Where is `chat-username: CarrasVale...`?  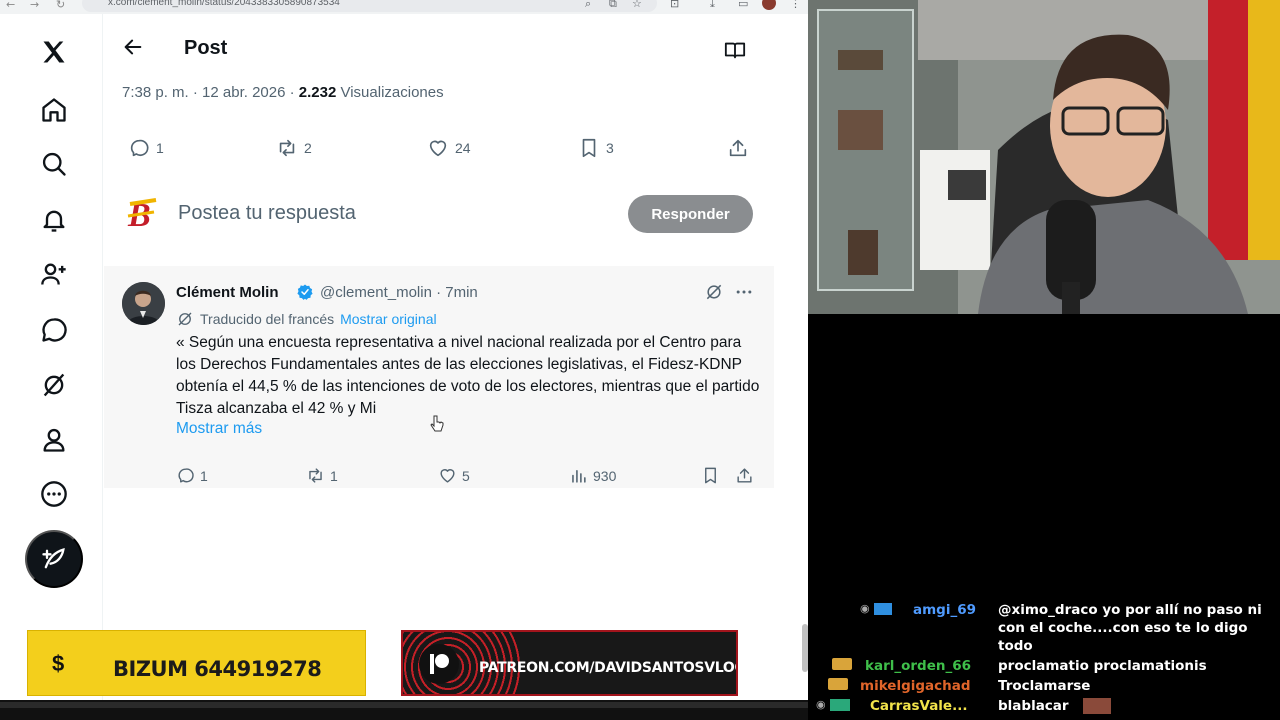 chat-username: CarrasVale... is located at coordinates (919, 706).